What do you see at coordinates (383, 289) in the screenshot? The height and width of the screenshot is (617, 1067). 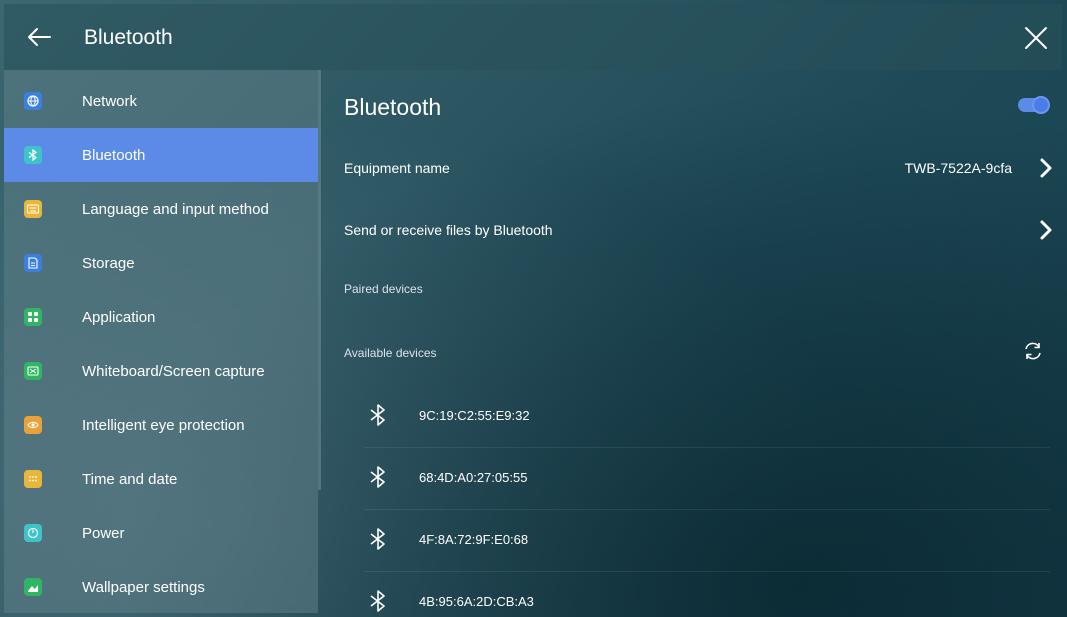 I see `paired-devices-label: Paired devices` at bounding box center [383, 289].